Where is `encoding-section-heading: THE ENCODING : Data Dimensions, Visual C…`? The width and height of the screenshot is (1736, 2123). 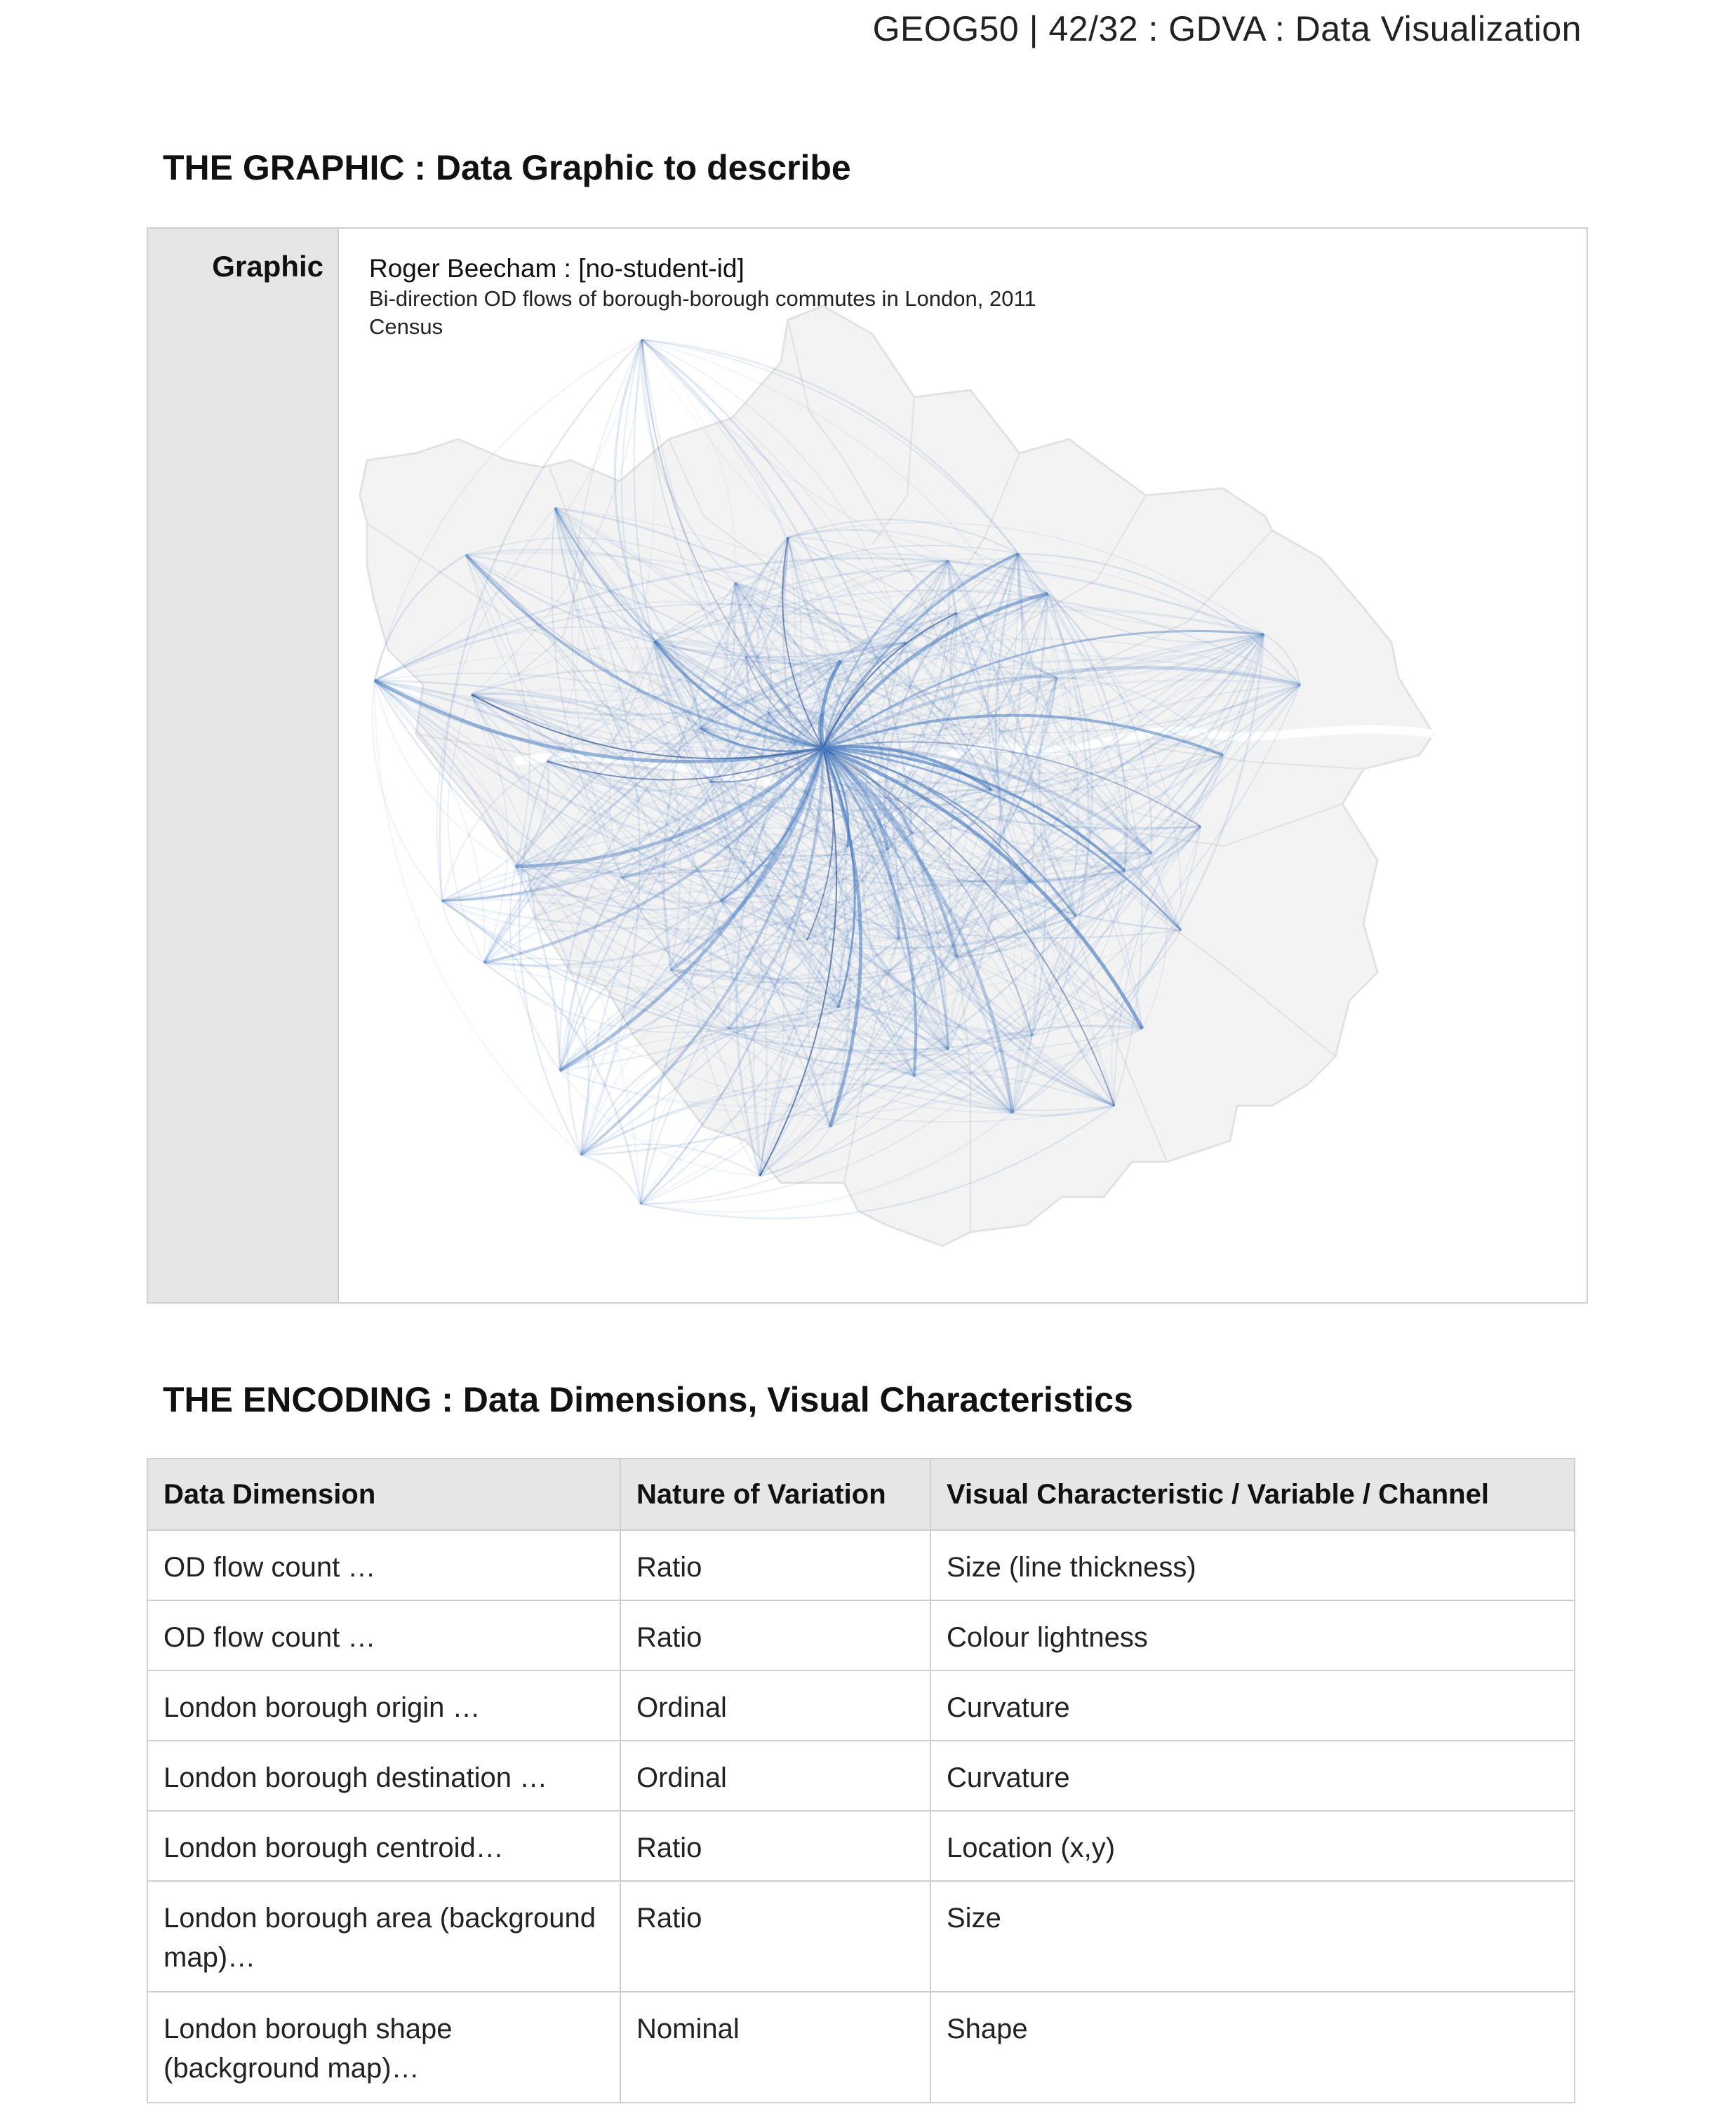
encoding-section-heading: THE ENCODING : Data Dimensions, Visual C… is located at coordinates (648, 1399).